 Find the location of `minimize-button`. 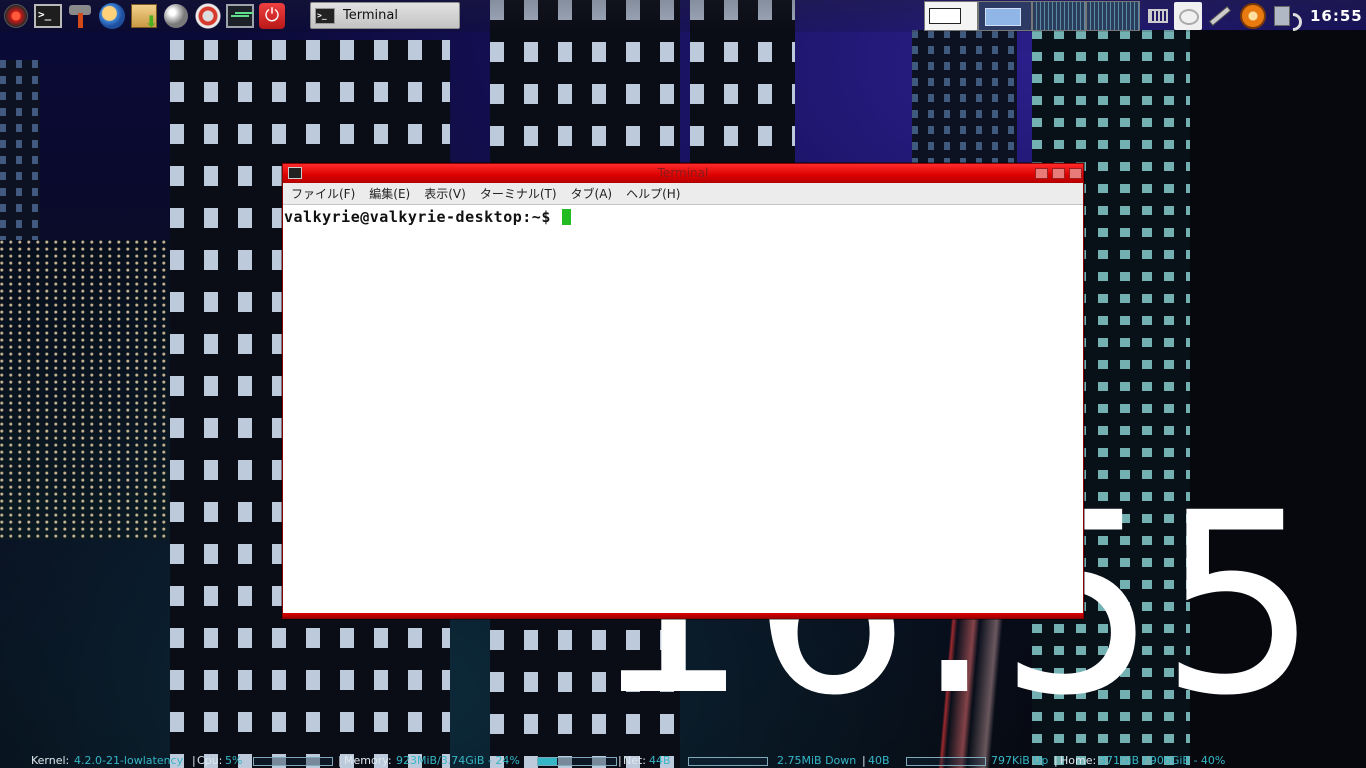

minimize-button is located at coordinates (1041, 173).